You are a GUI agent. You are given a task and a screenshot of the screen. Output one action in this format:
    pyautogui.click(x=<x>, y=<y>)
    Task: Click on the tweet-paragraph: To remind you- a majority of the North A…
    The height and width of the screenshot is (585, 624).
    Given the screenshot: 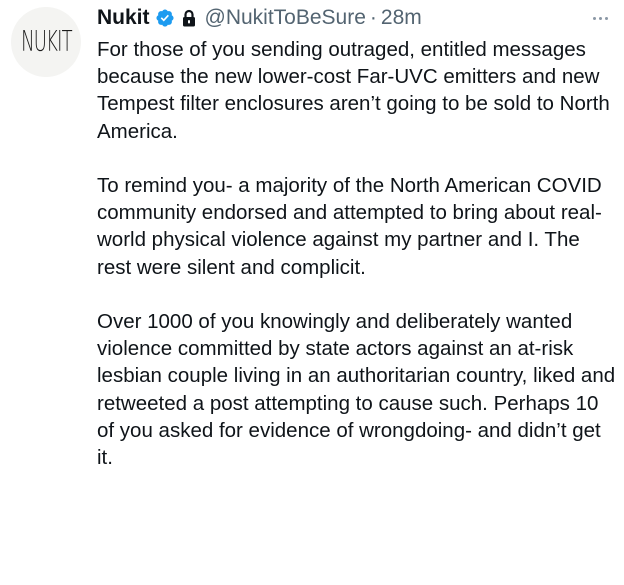 What is the action you would take?
    pyautogui.click(x=349, y=226)
    